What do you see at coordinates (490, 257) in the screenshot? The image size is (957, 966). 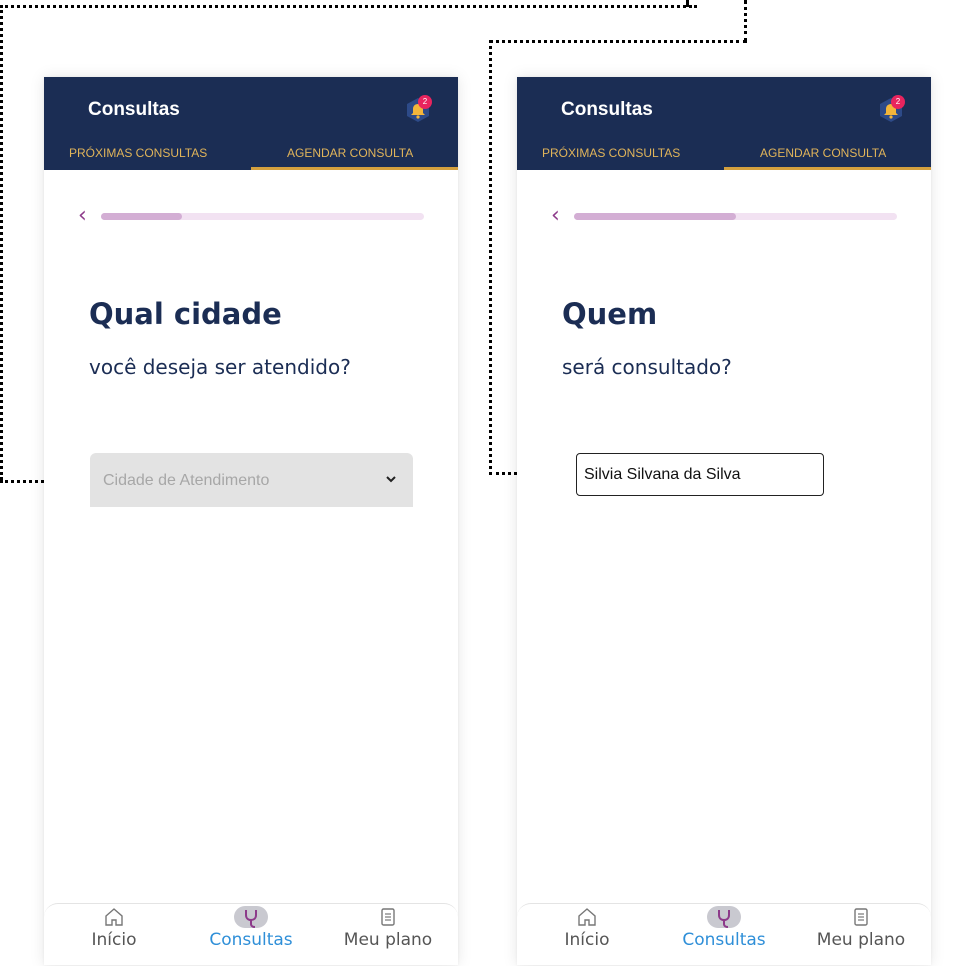 I see `connector-line-gold-left` at bounding box center [490, 257].